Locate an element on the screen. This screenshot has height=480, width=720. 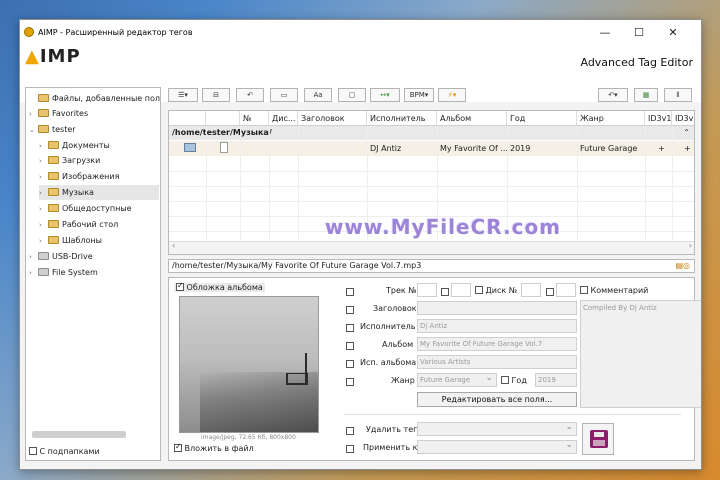
album-input: My Favorite Of Future Garage Vol.7 is located at coordinates (497, 344).